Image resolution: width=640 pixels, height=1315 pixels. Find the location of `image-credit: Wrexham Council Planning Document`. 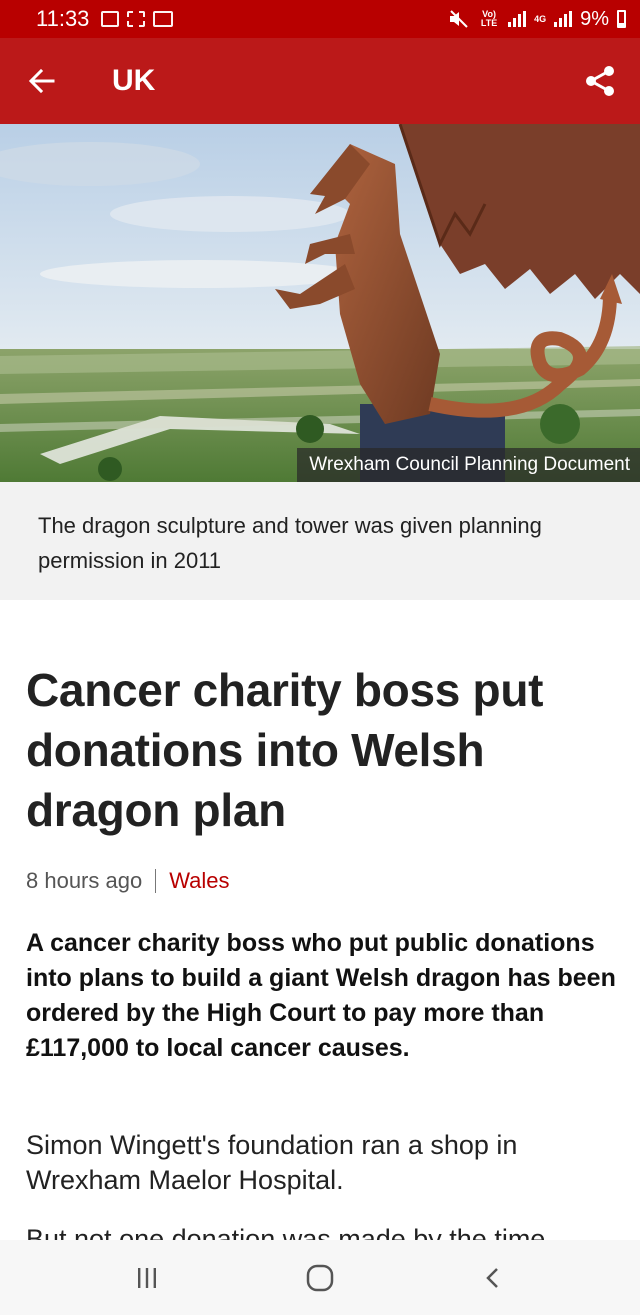

image-credit: Wrexham Council Planning Document is located at coordinates (468, 465).